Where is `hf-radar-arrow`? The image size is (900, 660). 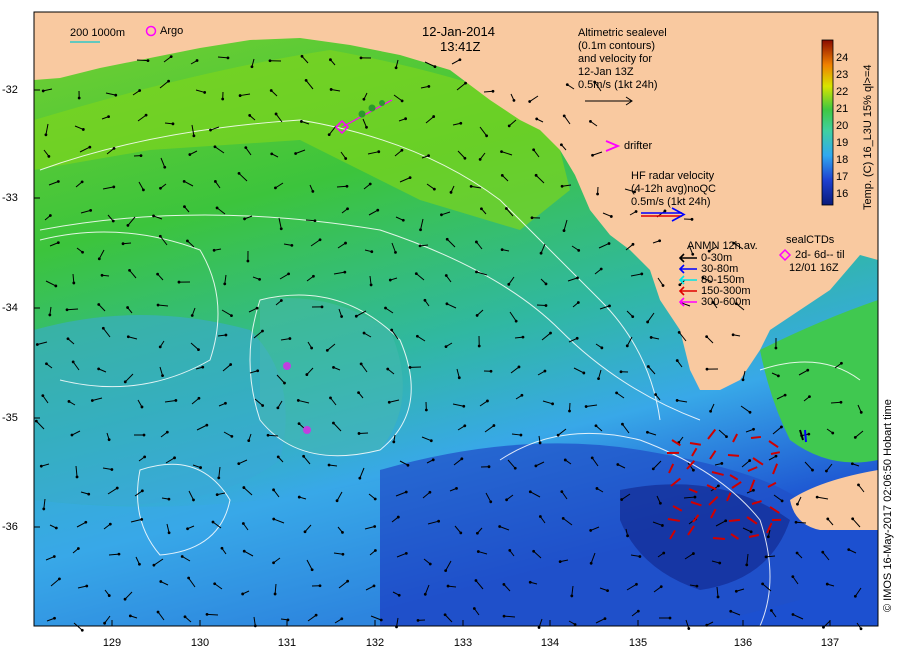
hf-radar-arrow is located at coordinates (756, 437).